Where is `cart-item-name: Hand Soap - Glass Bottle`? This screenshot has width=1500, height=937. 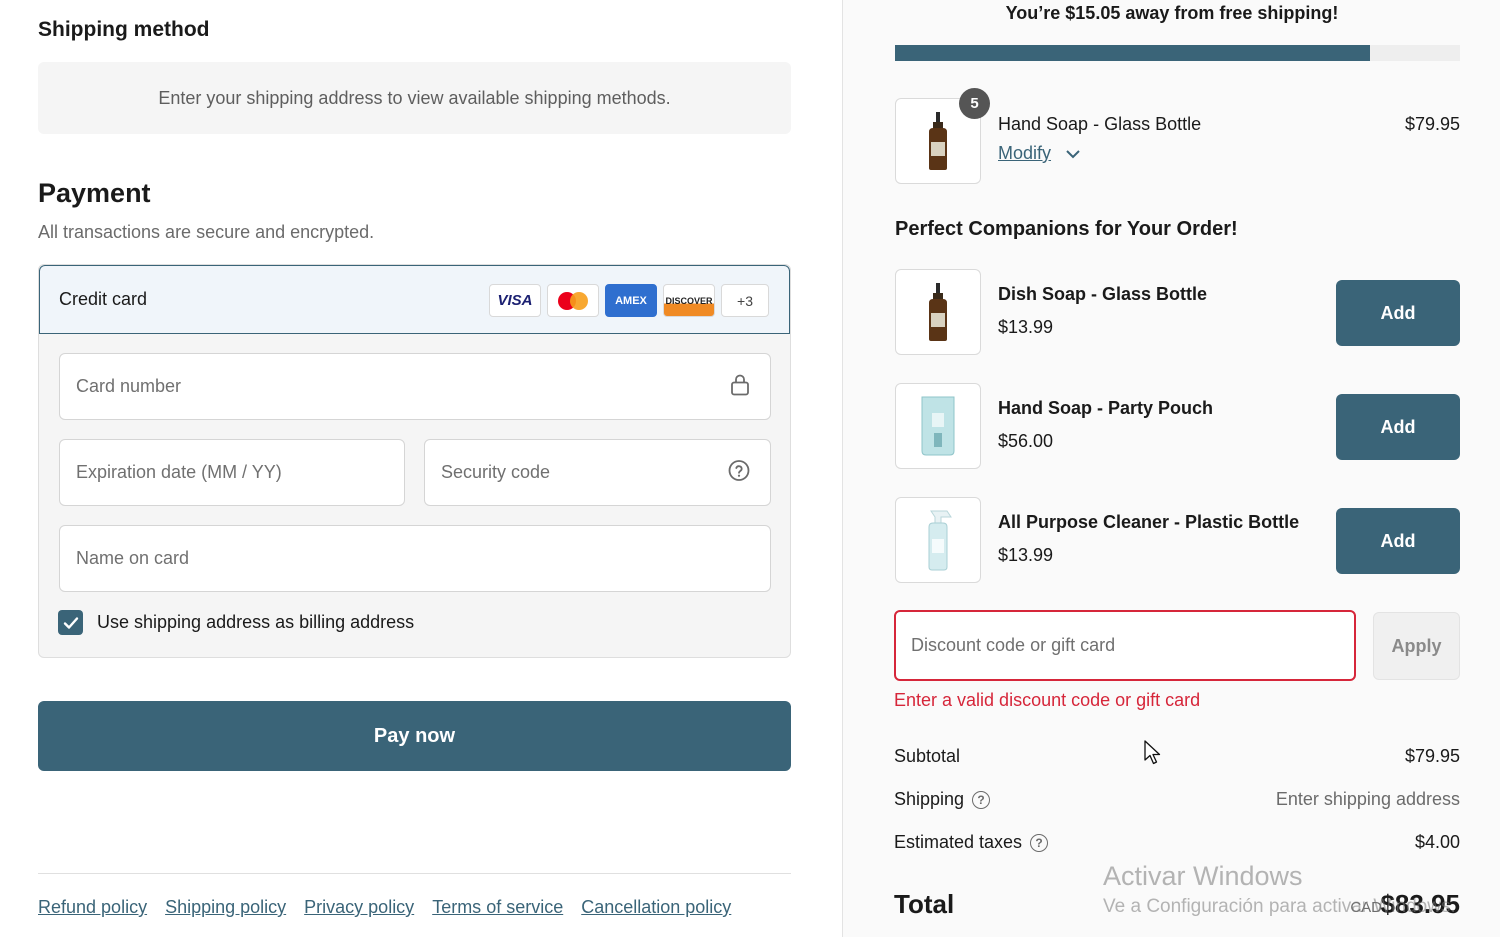
cart-item-name: Hand Soap - Glass Bottle is located at coordinates (1100, 124).